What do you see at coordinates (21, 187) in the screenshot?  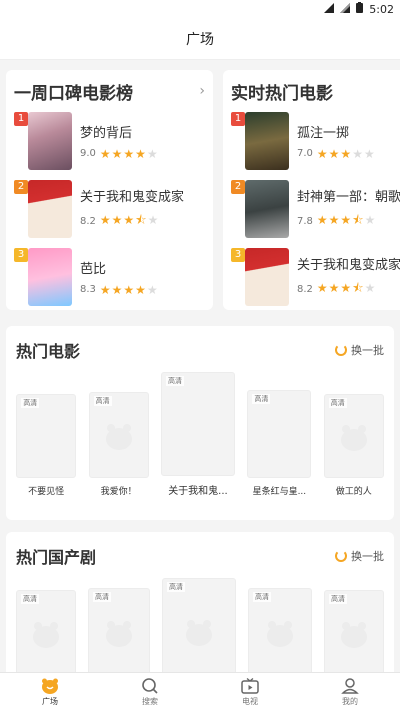 I see `rank-badge: 2` at bounding box center [21, 187].